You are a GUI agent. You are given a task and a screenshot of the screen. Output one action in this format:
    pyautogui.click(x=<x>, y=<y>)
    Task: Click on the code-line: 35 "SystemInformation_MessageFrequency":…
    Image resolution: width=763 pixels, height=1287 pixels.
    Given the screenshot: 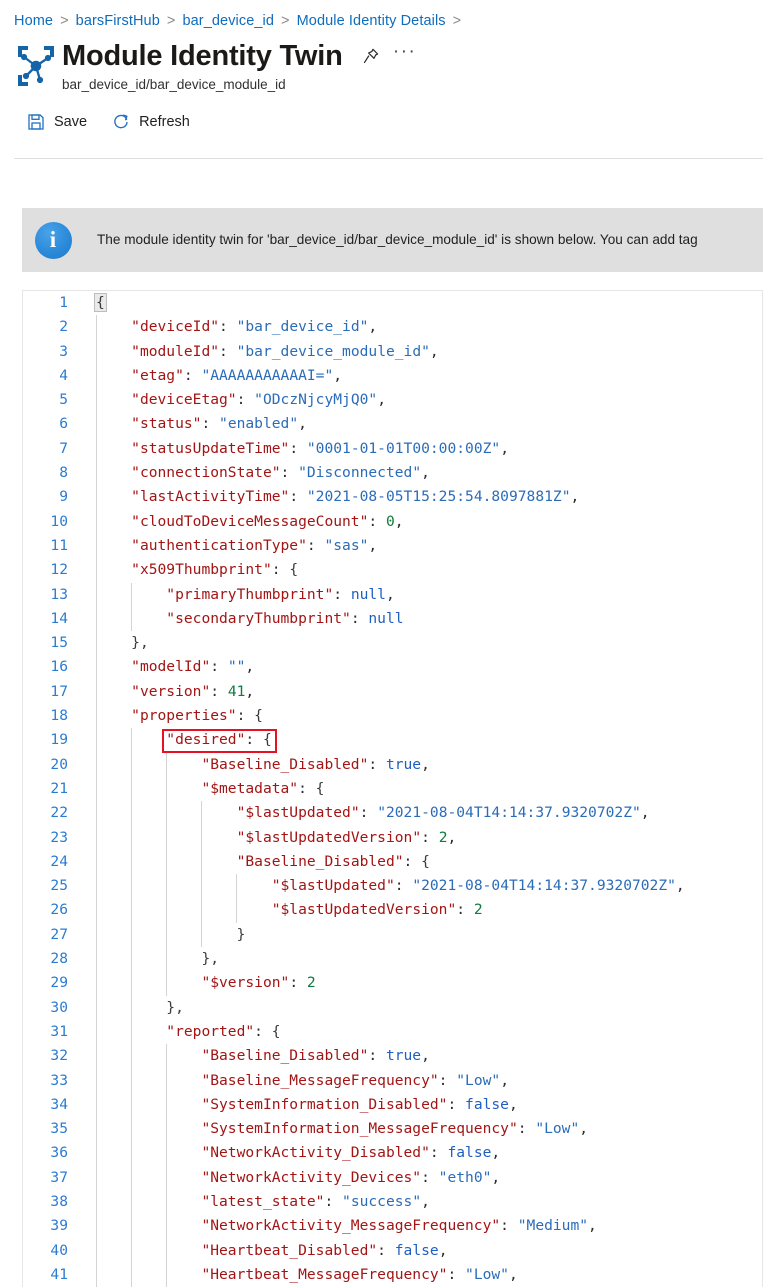 What is the action you would take?
    pyautogui.click(x=392, y=1129)
    